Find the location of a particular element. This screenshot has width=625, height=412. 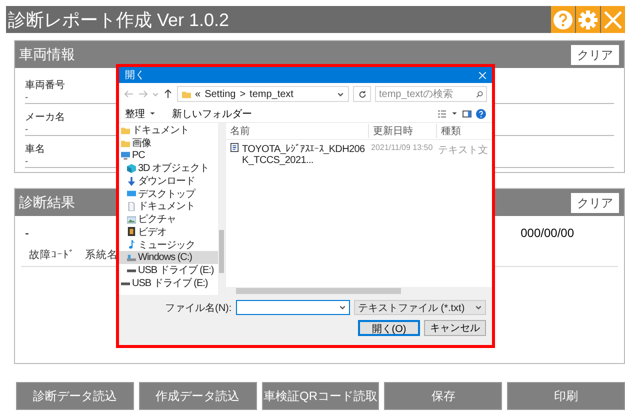

settings-icon is located at coordinates (588, 20).